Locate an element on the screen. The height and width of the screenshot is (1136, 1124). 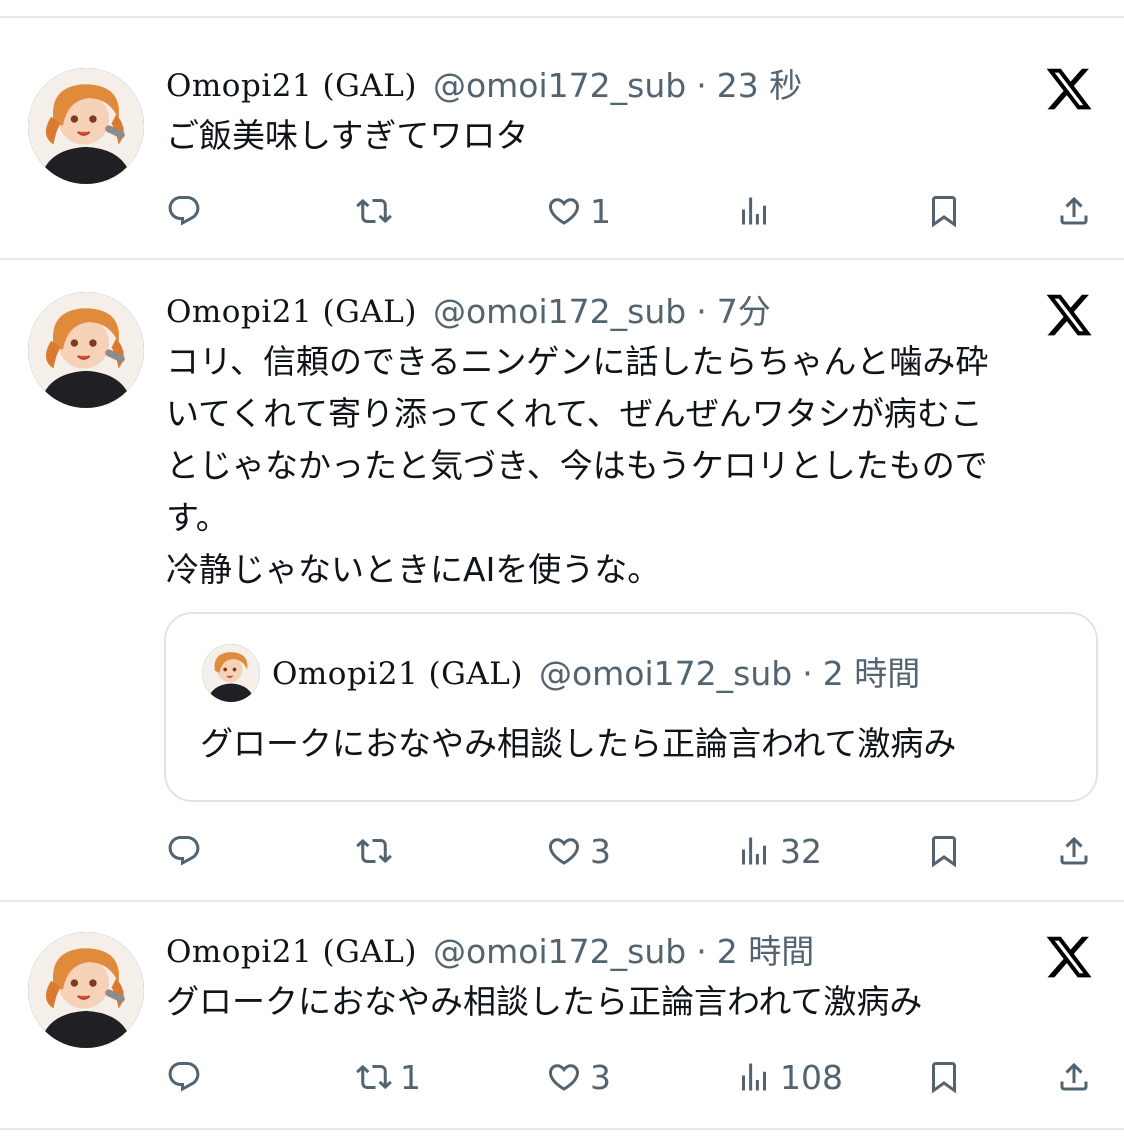
heart-icon is located at coordinates (564, 1077).